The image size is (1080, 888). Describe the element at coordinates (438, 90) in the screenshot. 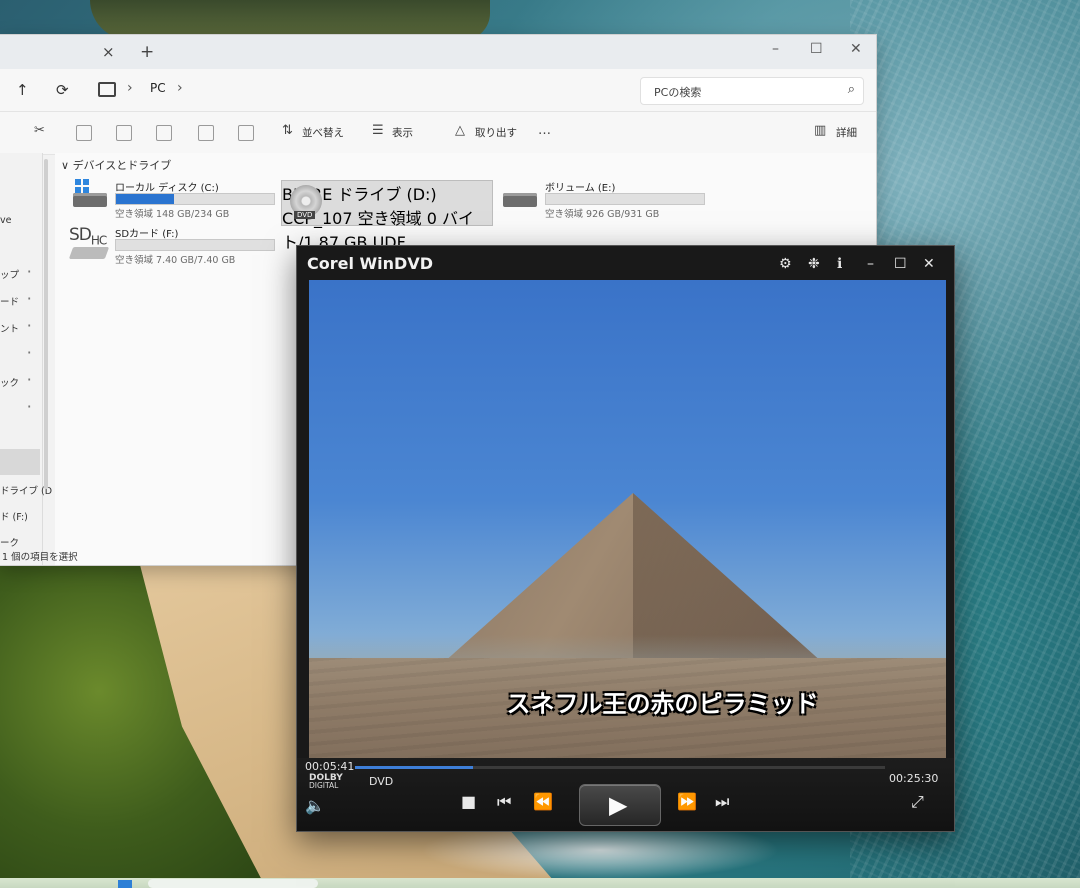

I see `address-bar: ↑ ⟳ › PC › PCの検索 ⌕` at that location.